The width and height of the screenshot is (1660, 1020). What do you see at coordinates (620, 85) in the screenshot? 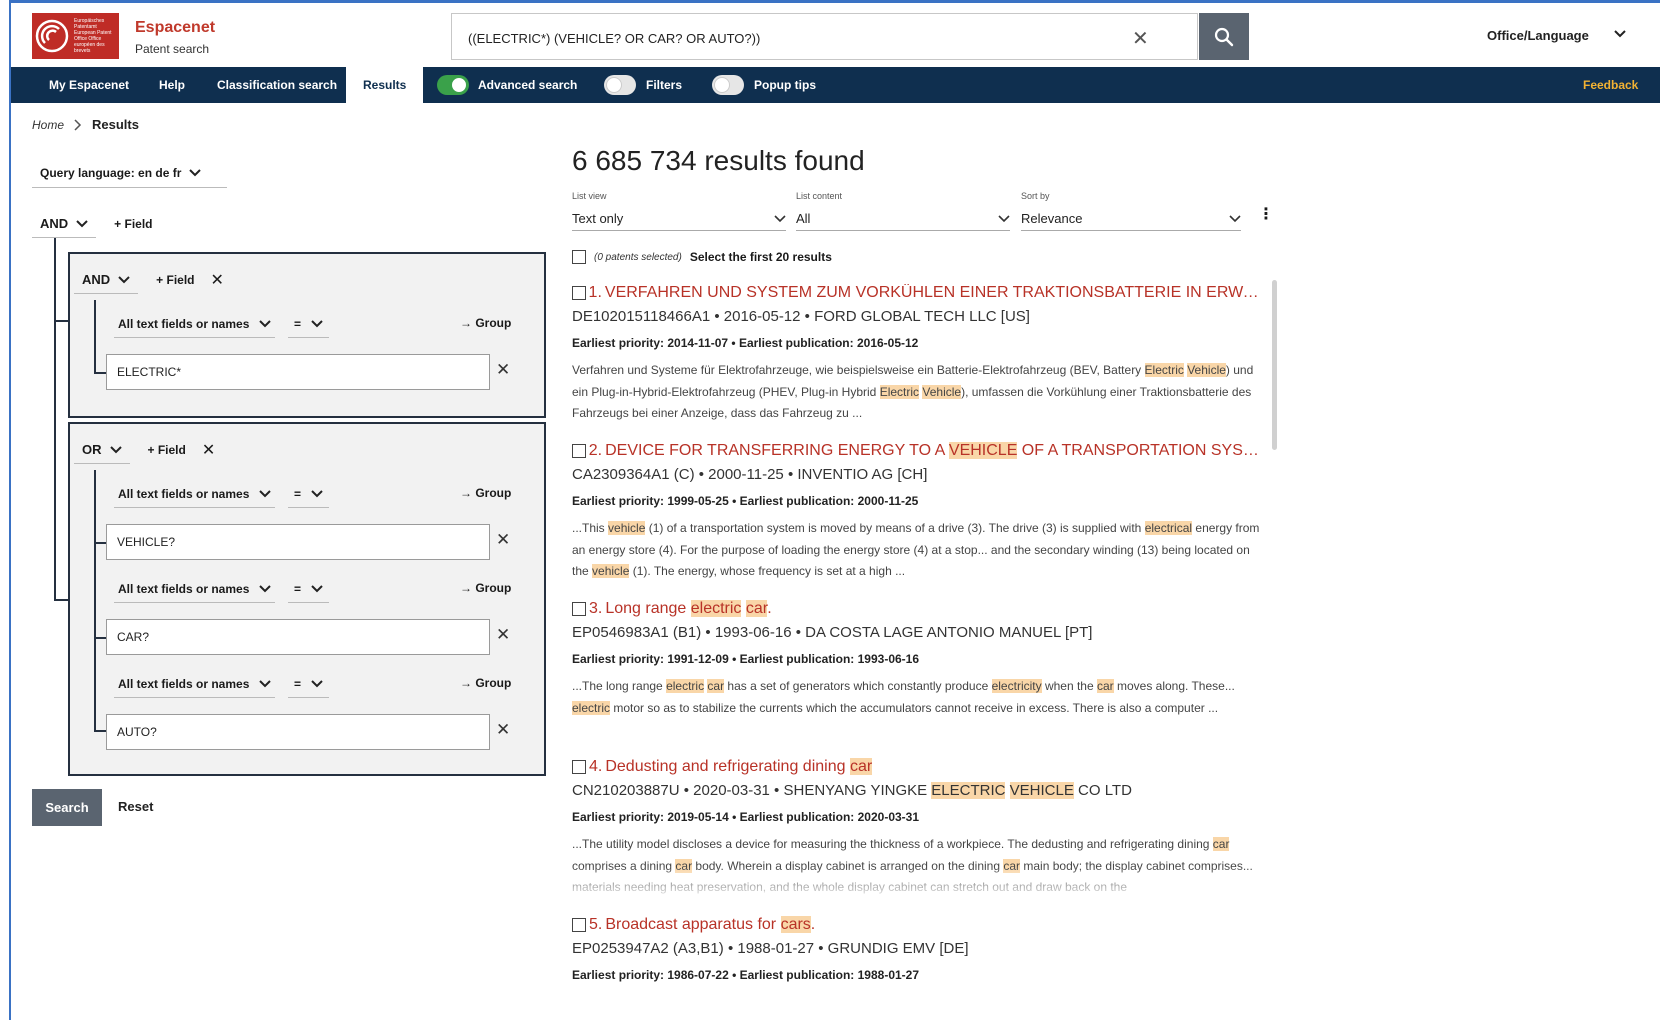
I see `filters-toggle` at bounding box center [620, 85].